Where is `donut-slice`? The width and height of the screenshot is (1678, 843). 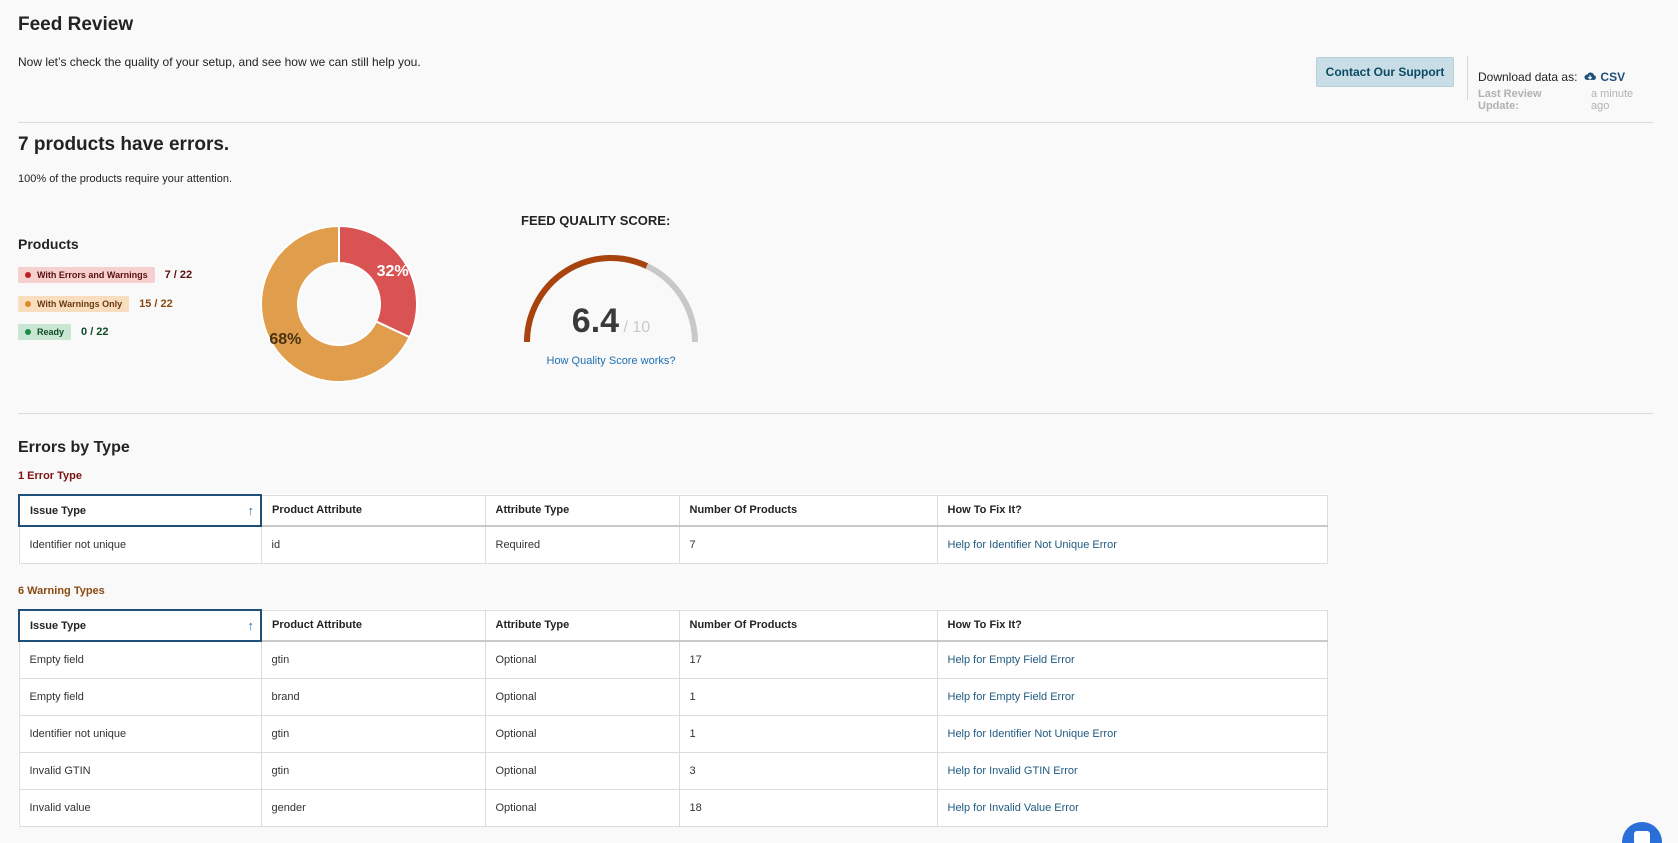 donut-slice is located at coordinates (378, 281).